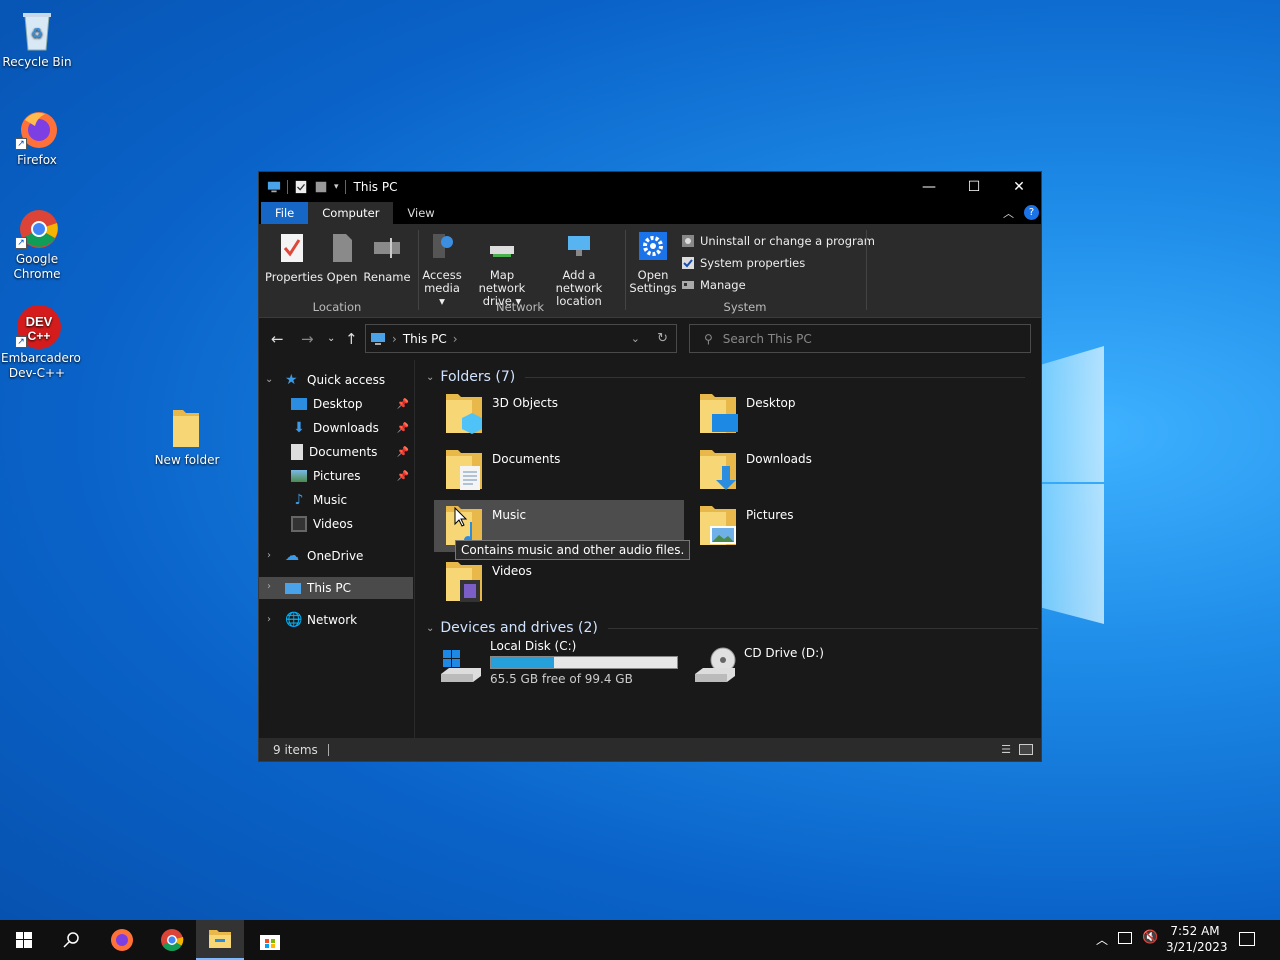 This screenshot has height=960, width=1280. Describe the element at coordinates (559, 470) in the screenshot. I see `folder-documents: Documents` at that location.